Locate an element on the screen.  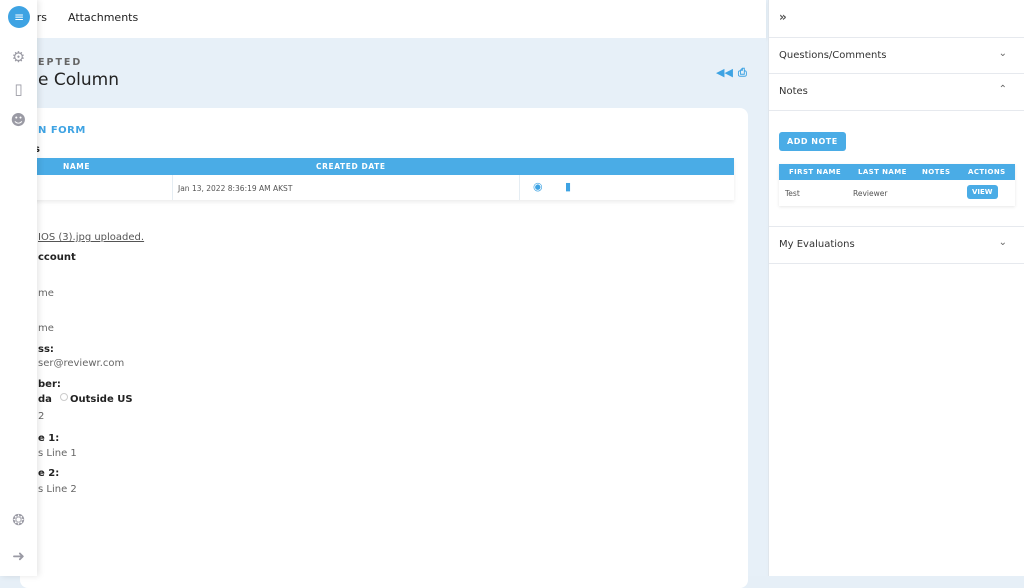
top-tabs: ors Attachments is located at coordinates (383, 19).